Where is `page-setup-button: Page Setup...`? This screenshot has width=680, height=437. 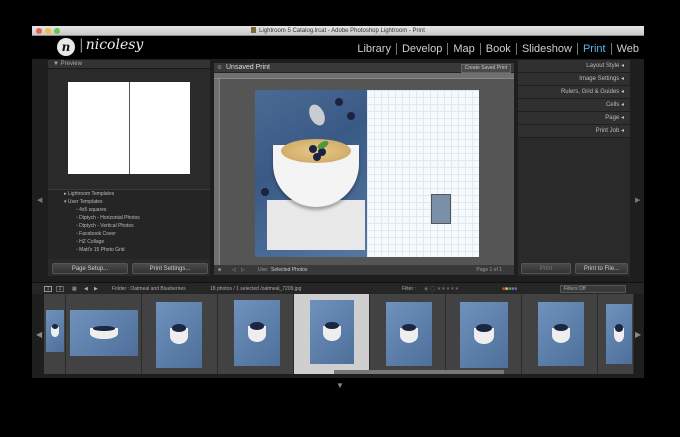
page-setup-button: Page Setup... is located at coordinates (90, 268).